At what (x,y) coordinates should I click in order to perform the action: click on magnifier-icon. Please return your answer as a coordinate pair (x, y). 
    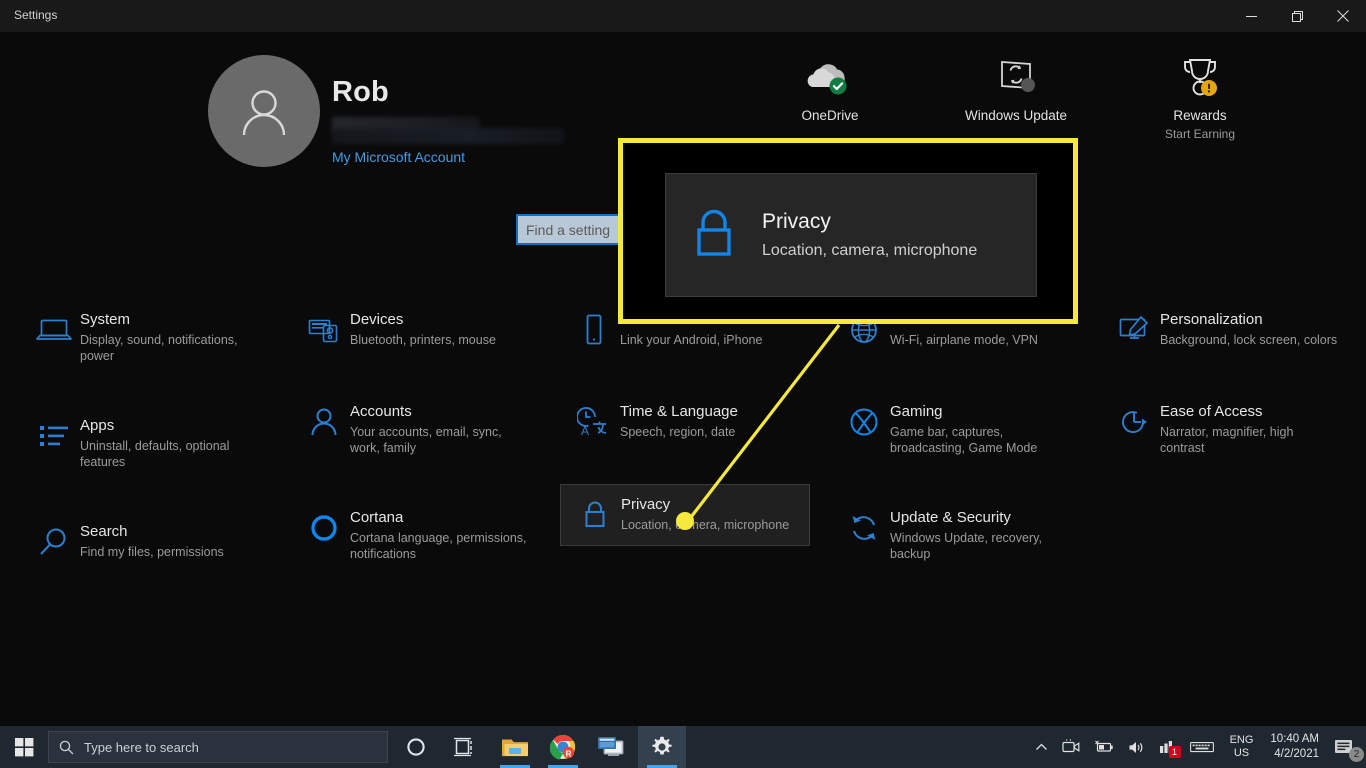
    Looking at the image, I should click on (54, 542).